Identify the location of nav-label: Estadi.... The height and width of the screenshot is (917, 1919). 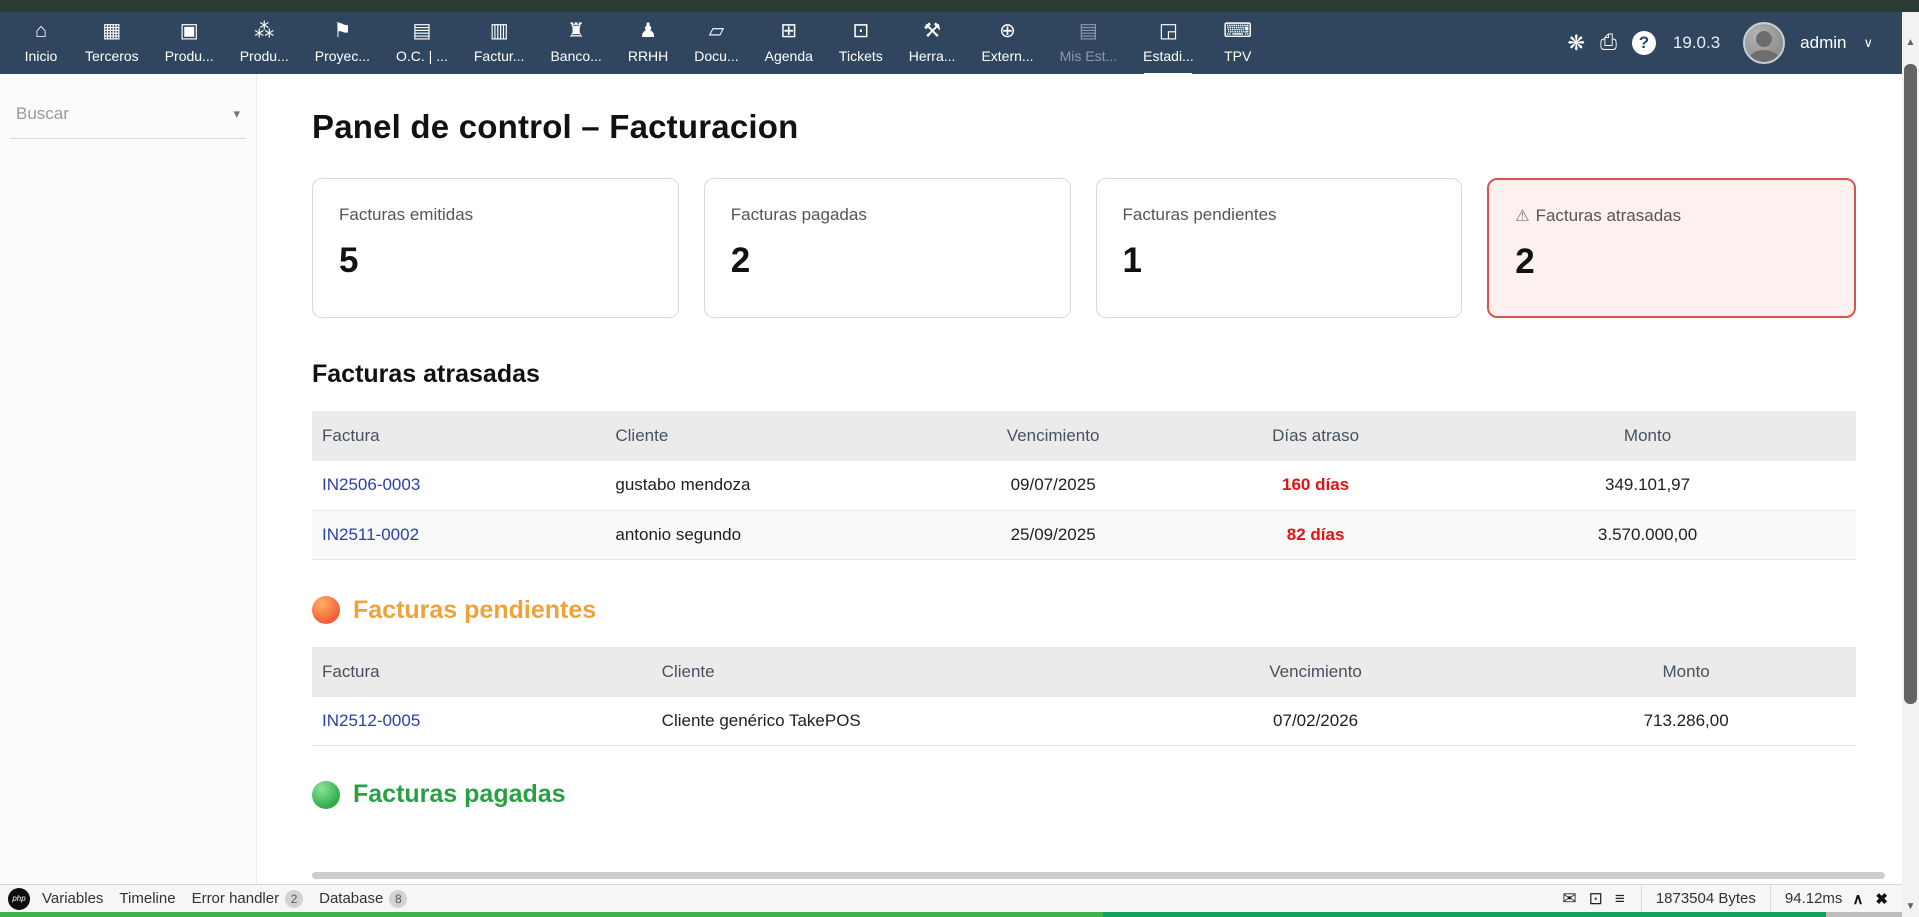
(1168, 56).